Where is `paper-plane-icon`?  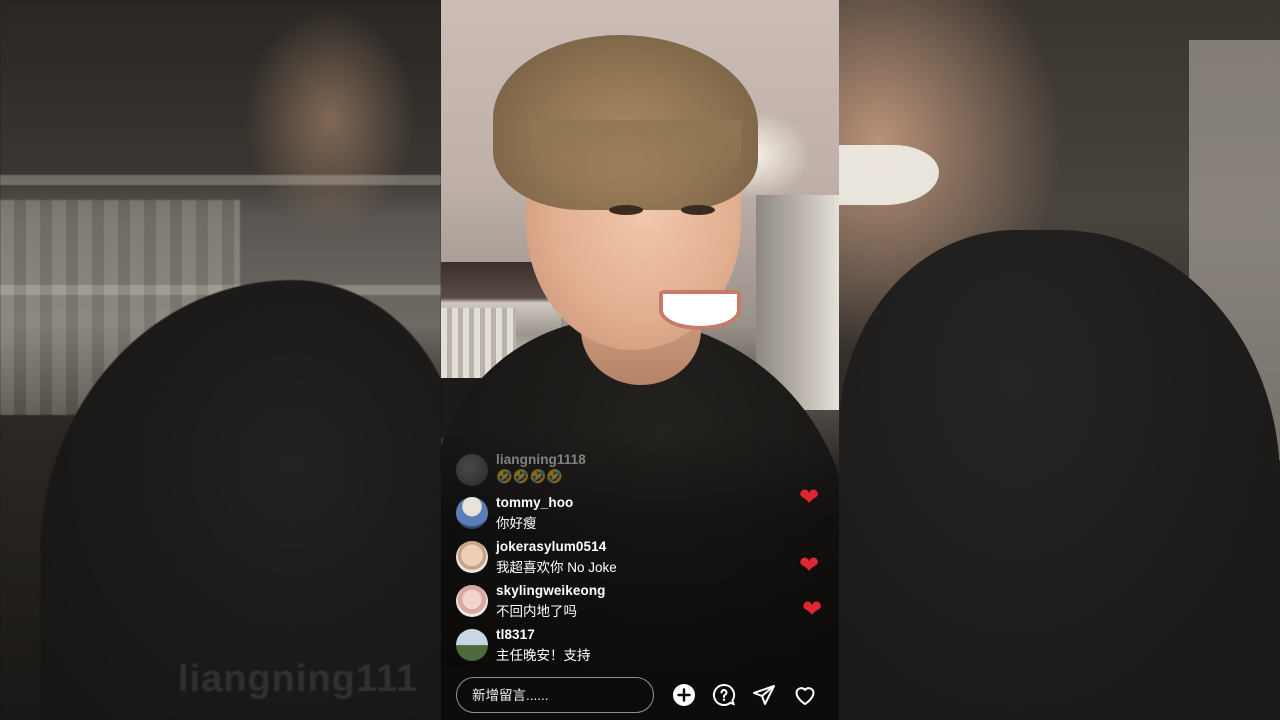 paper-plane-icon is located at coordinates (764, 695).